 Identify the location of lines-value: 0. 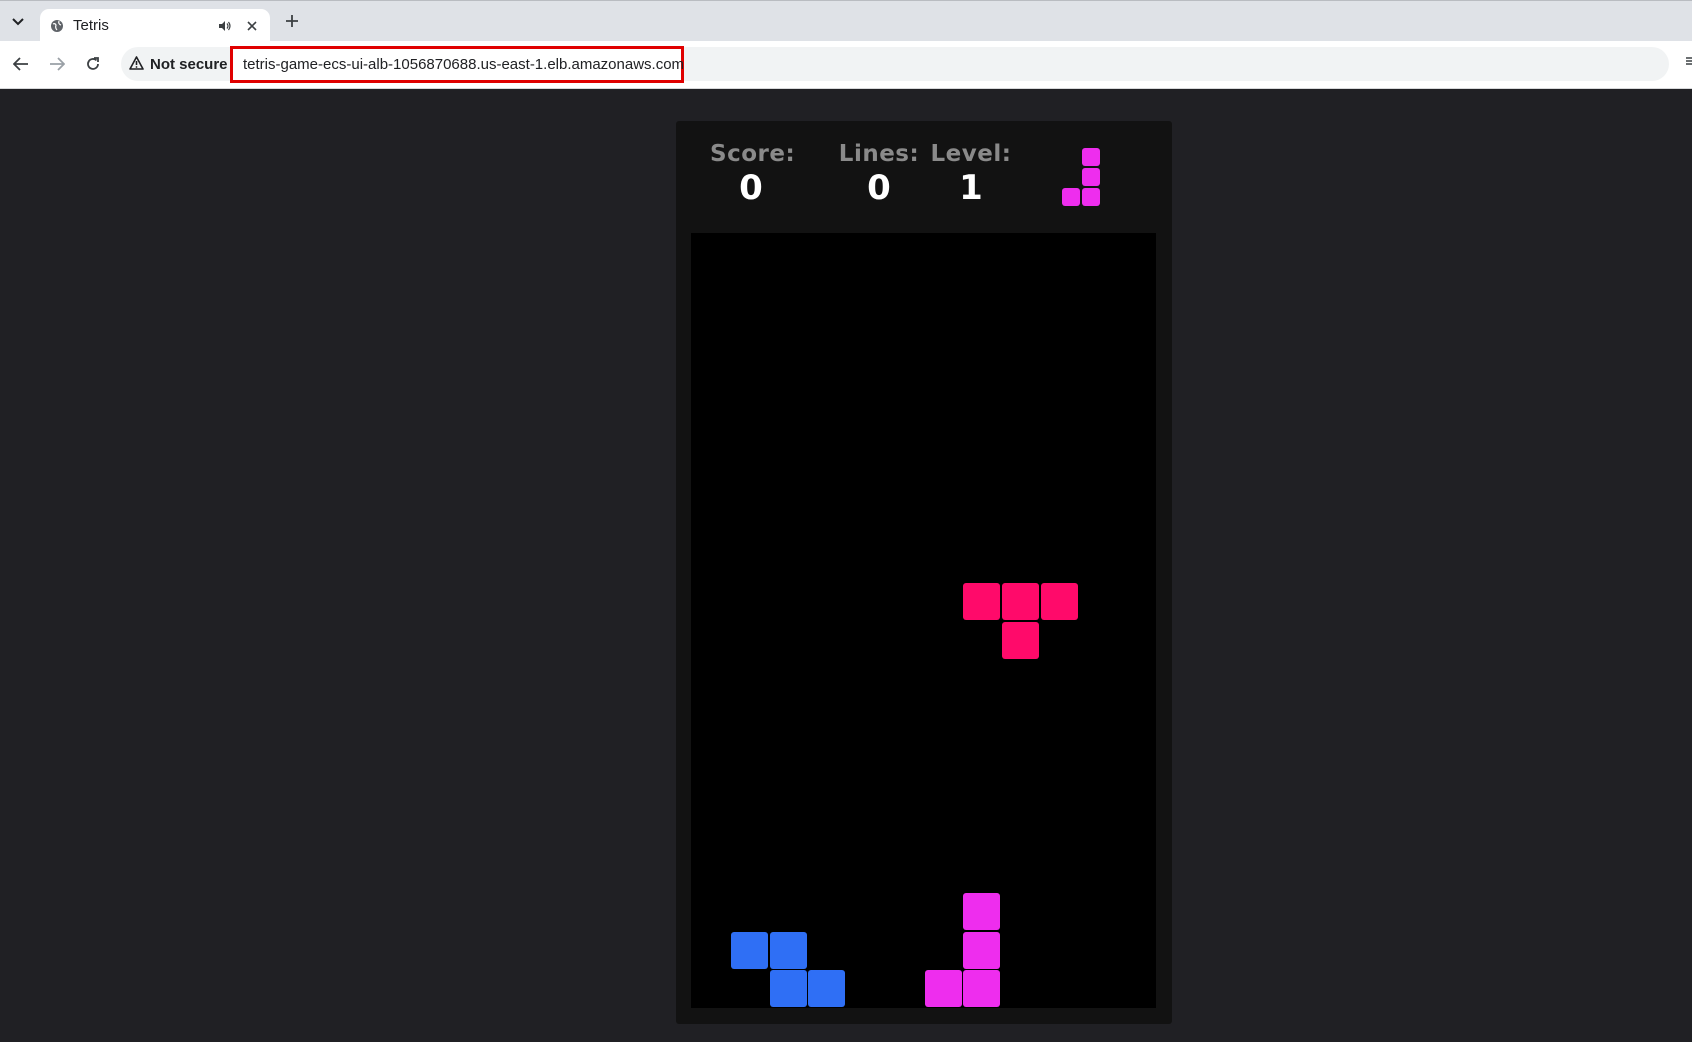
(879, 188).